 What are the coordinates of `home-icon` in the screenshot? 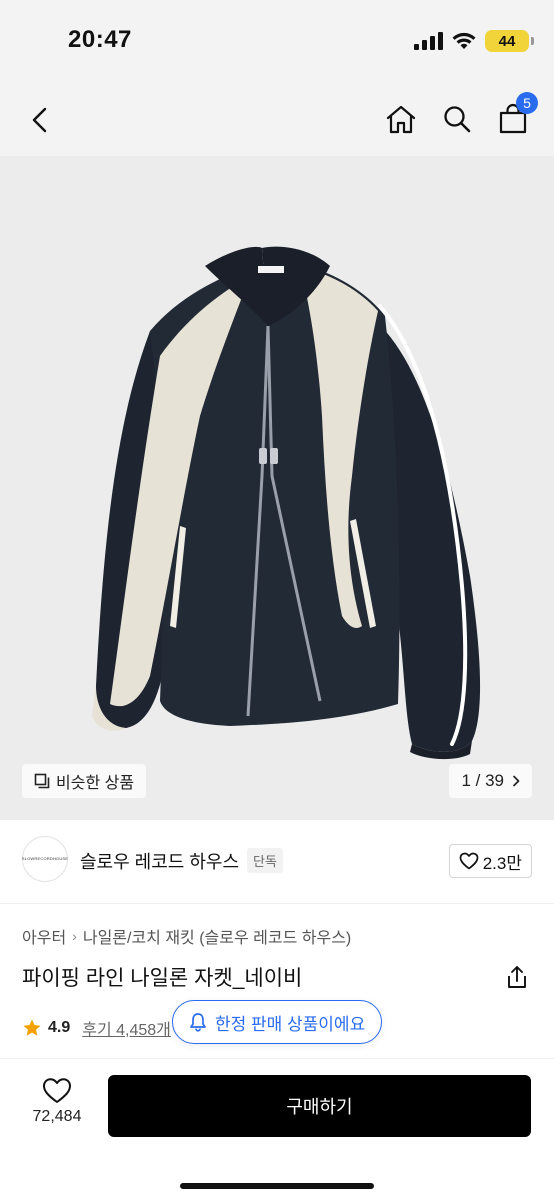 It's located at (401, 119).